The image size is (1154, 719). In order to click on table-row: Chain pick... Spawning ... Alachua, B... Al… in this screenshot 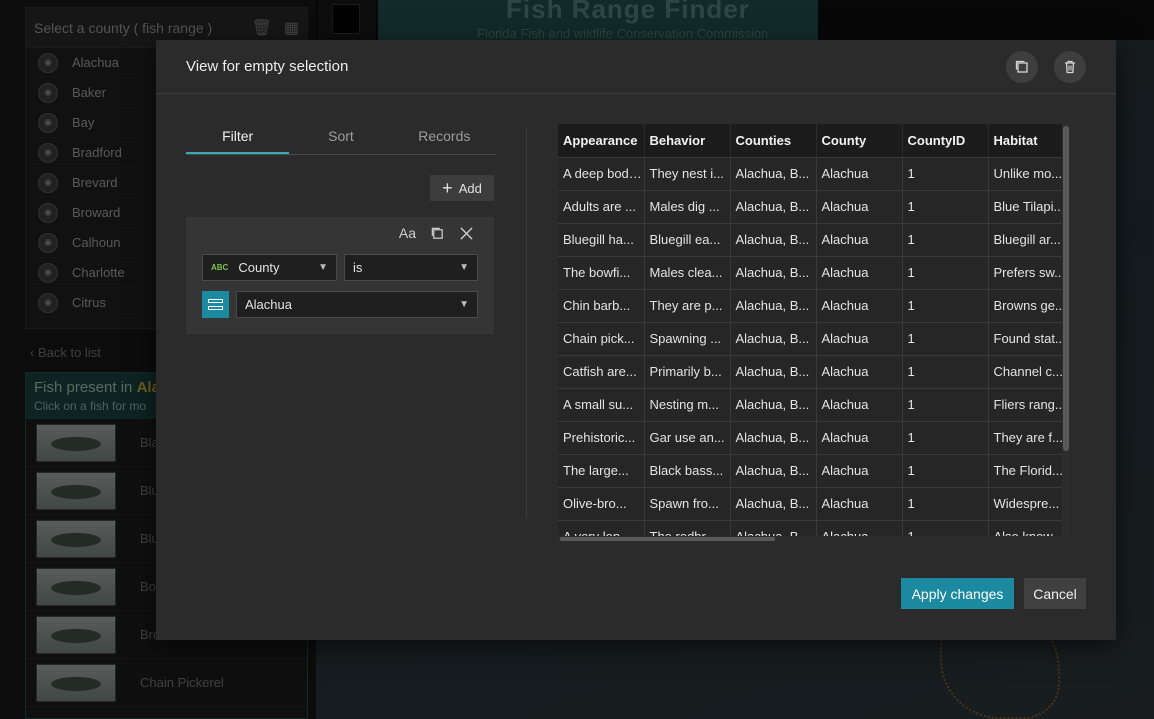, I will do `click(814, 338)`.